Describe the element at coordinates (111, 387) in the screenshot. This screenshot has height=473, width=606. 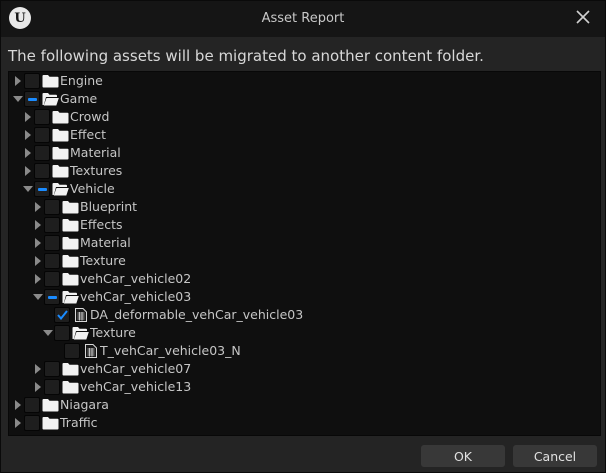
I see `tree-row: vehCar_vehicle13` at that location.